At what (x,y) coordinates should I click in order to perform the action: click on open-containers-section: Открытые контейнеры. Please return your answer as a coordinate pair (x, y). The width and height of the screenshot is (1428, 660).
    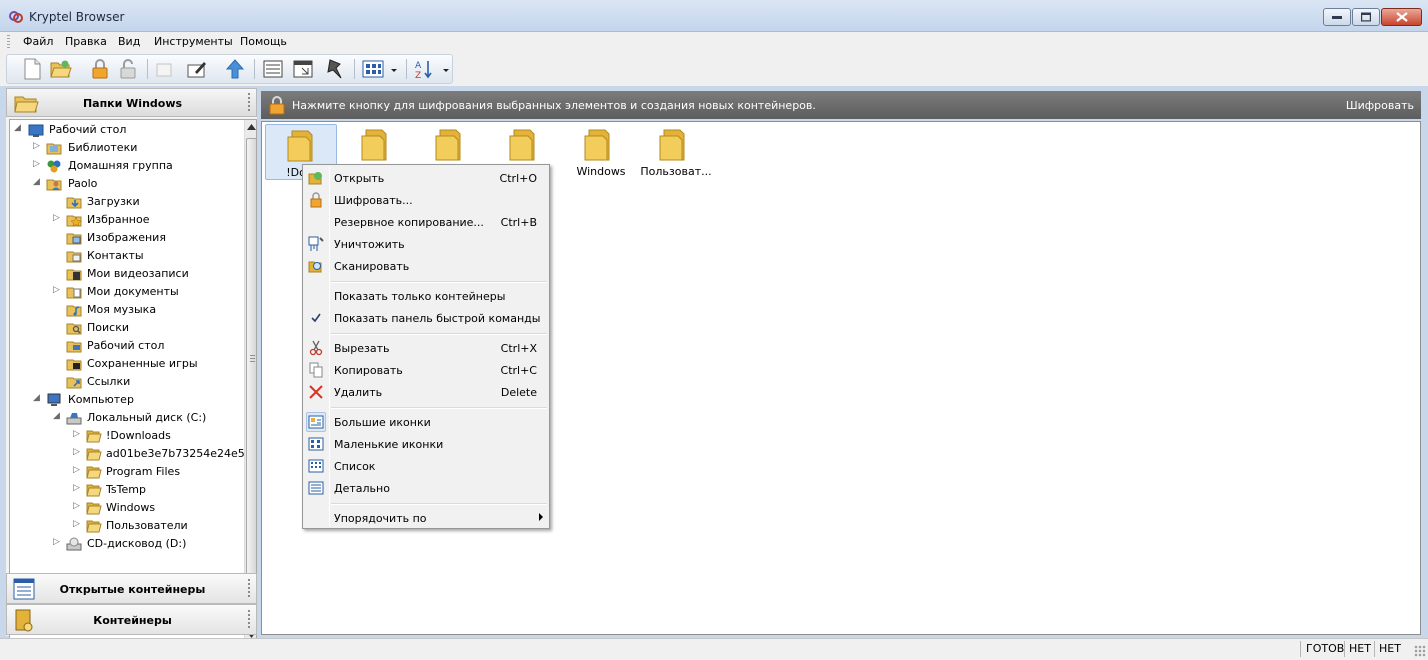
    Looking at the image, I should click on (131, 588).